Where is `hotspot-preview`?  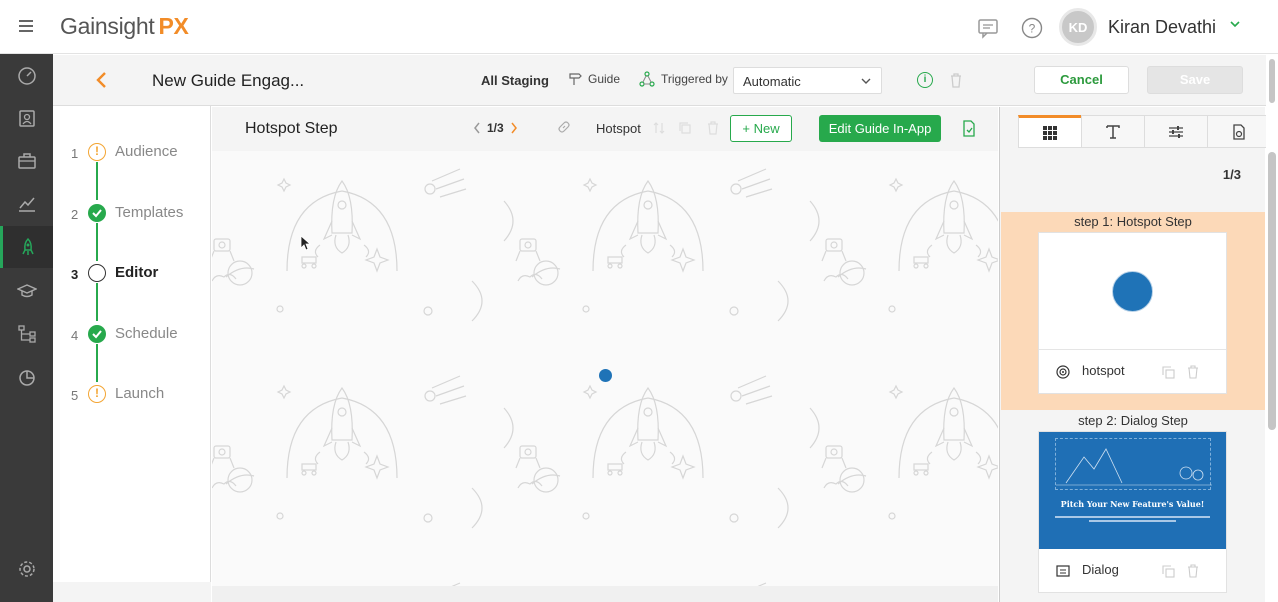
hotspot-preview is located at coordinates (1132, 291).